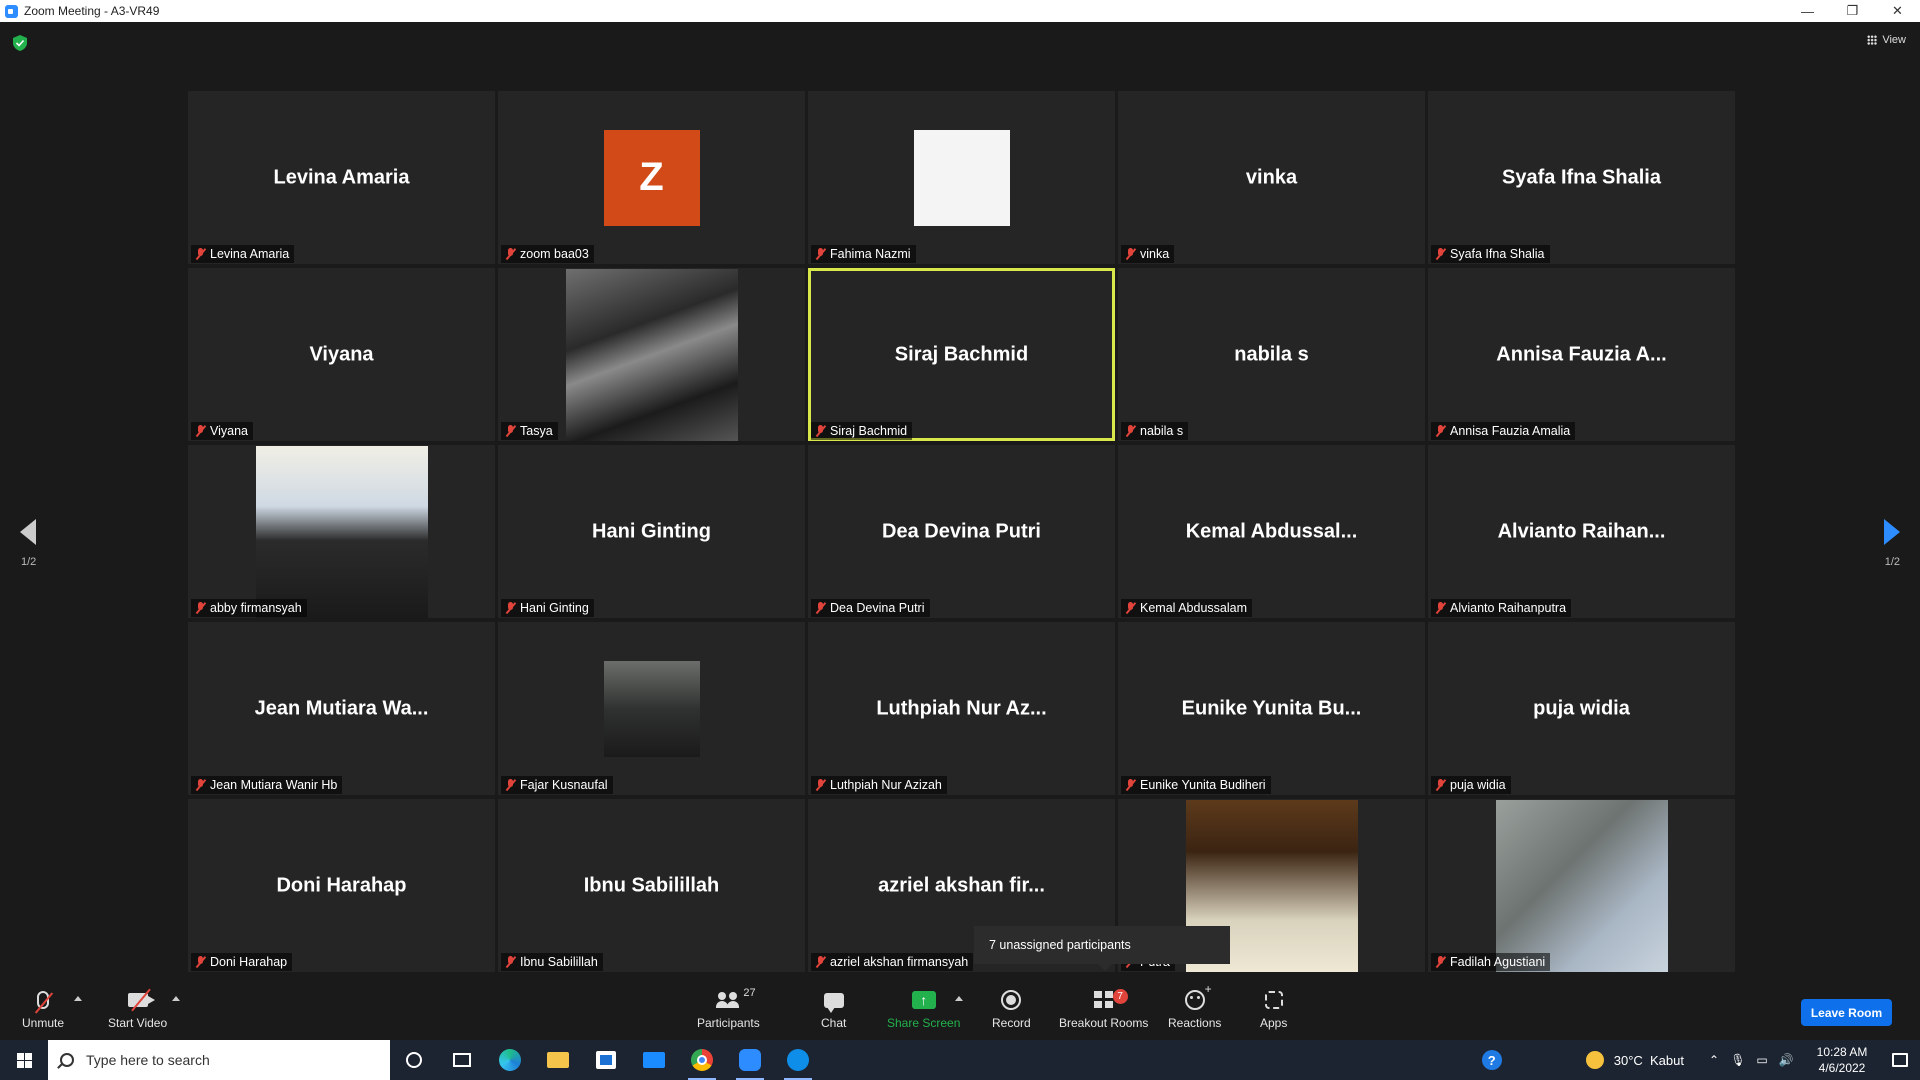  I want to click on participant-tile: Hani Ginting Hani Ginting, so click(651, 531).